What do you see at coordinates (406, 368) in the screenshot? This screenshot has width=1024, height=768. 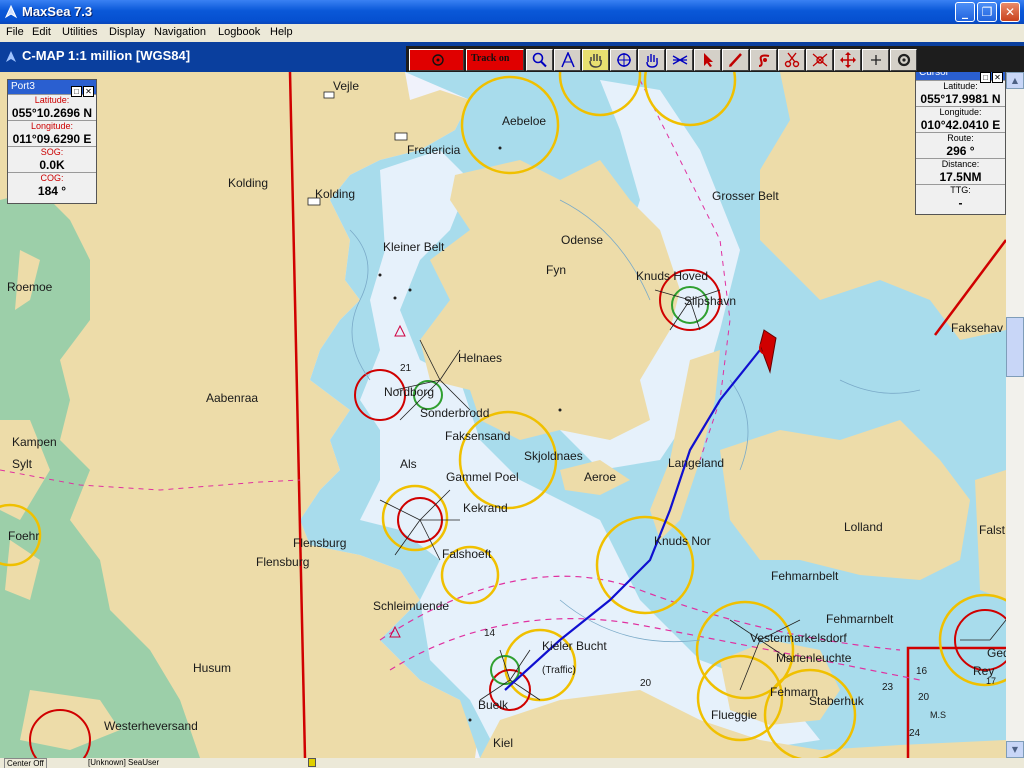 I see `depth-label: 21` at bounding box center [406, 368].